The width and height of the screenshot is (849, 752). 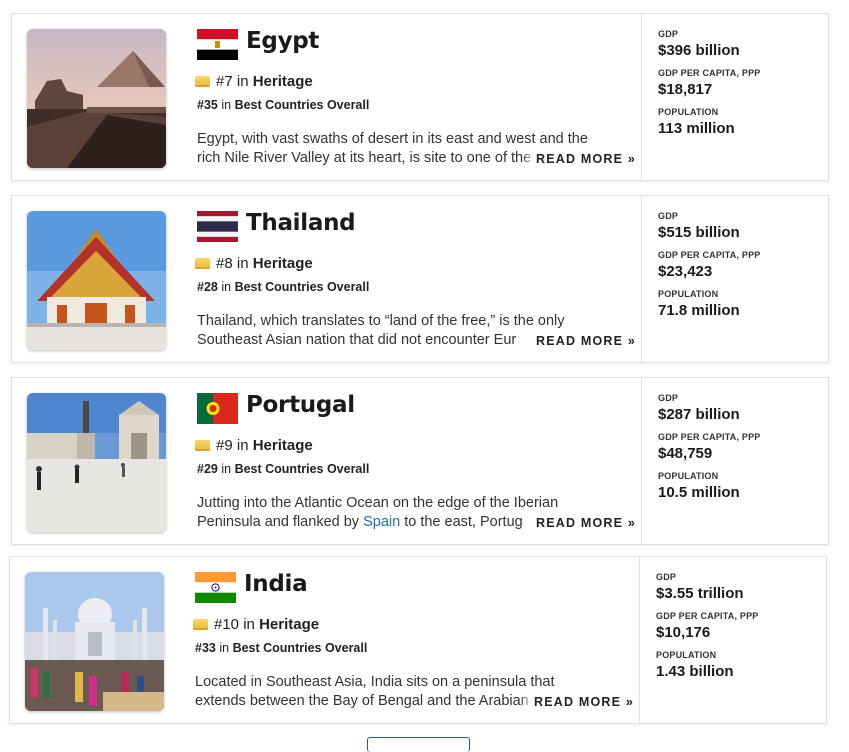 What do you see at coordinates (207, 105) in the screenshot?
I see `overall-rank-number: #35` at bounding box center [207, 105].